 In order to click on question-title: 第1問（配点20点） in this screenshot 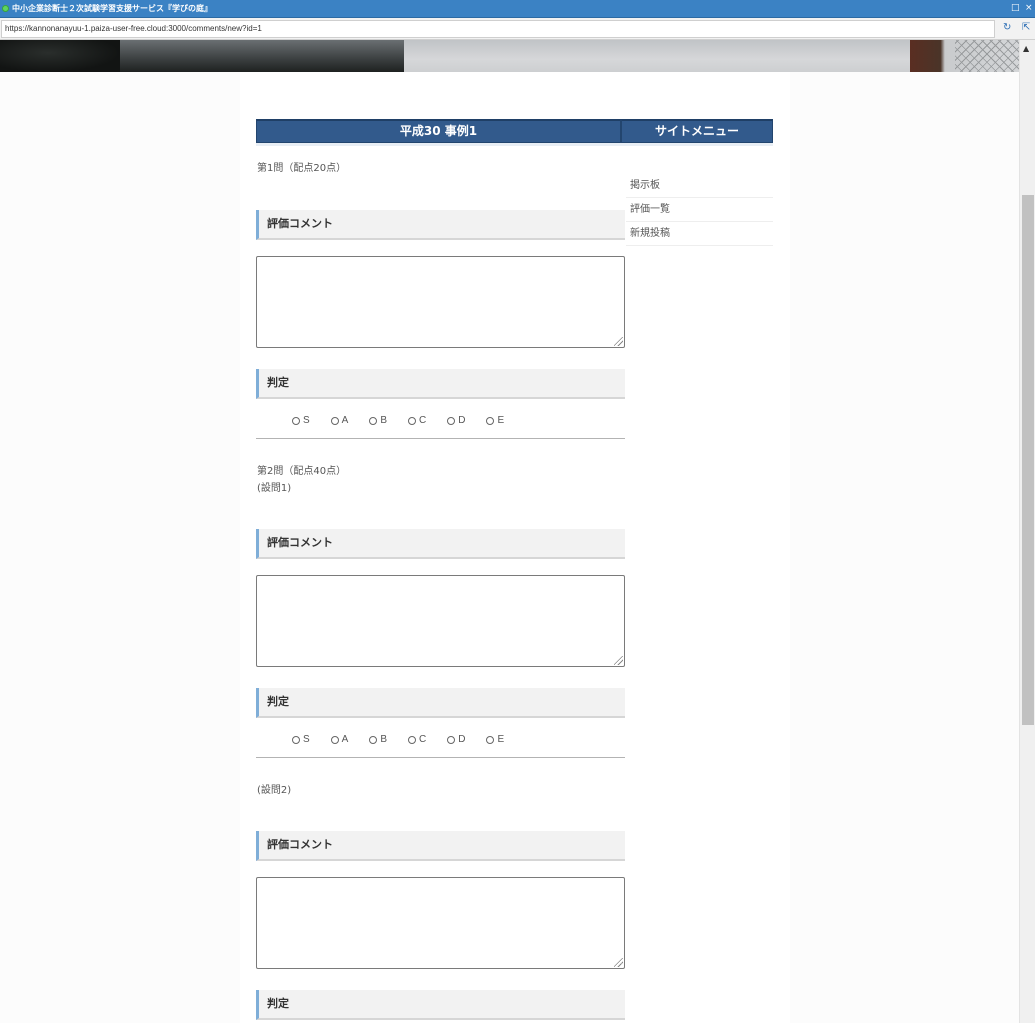, I will do `click(302, 168)`.